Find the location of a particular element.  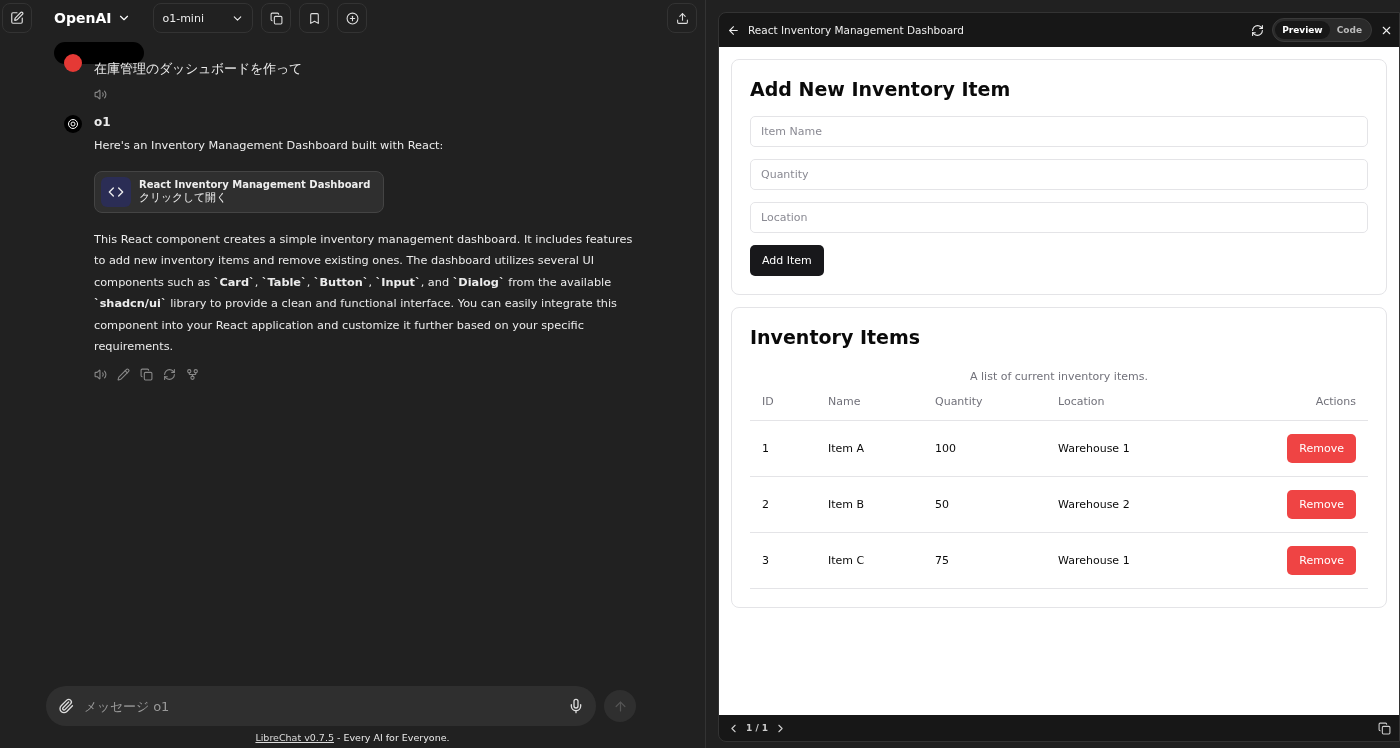

column-header: Actions is located at coordinates (1323, 405).